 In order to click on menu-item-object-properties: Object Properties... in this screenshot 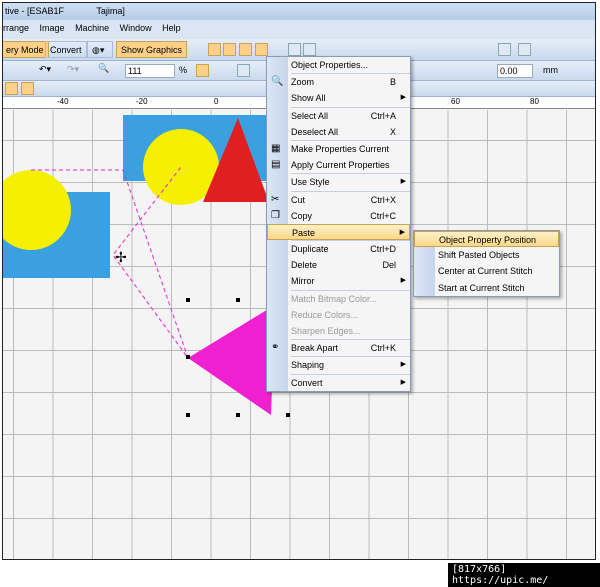, I will do `click(338, 65)`.